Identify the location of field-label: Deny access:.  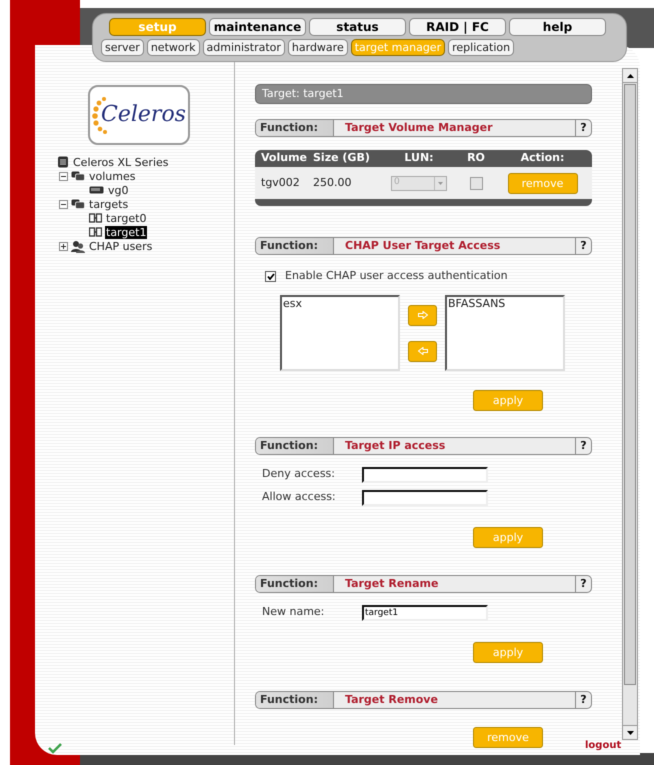
(299, 474).